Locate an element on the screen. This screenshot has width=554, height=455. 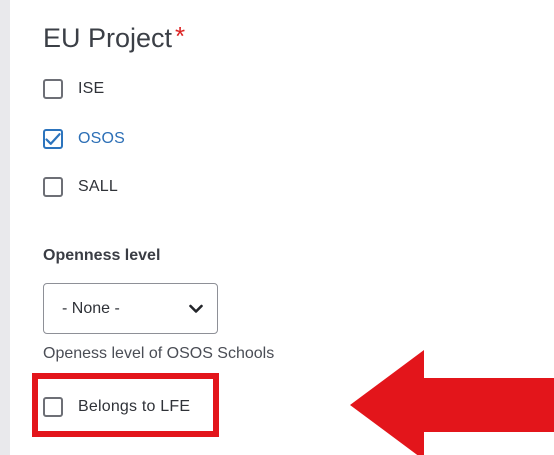
select-value: - None - is located at coordinates (91, 308).